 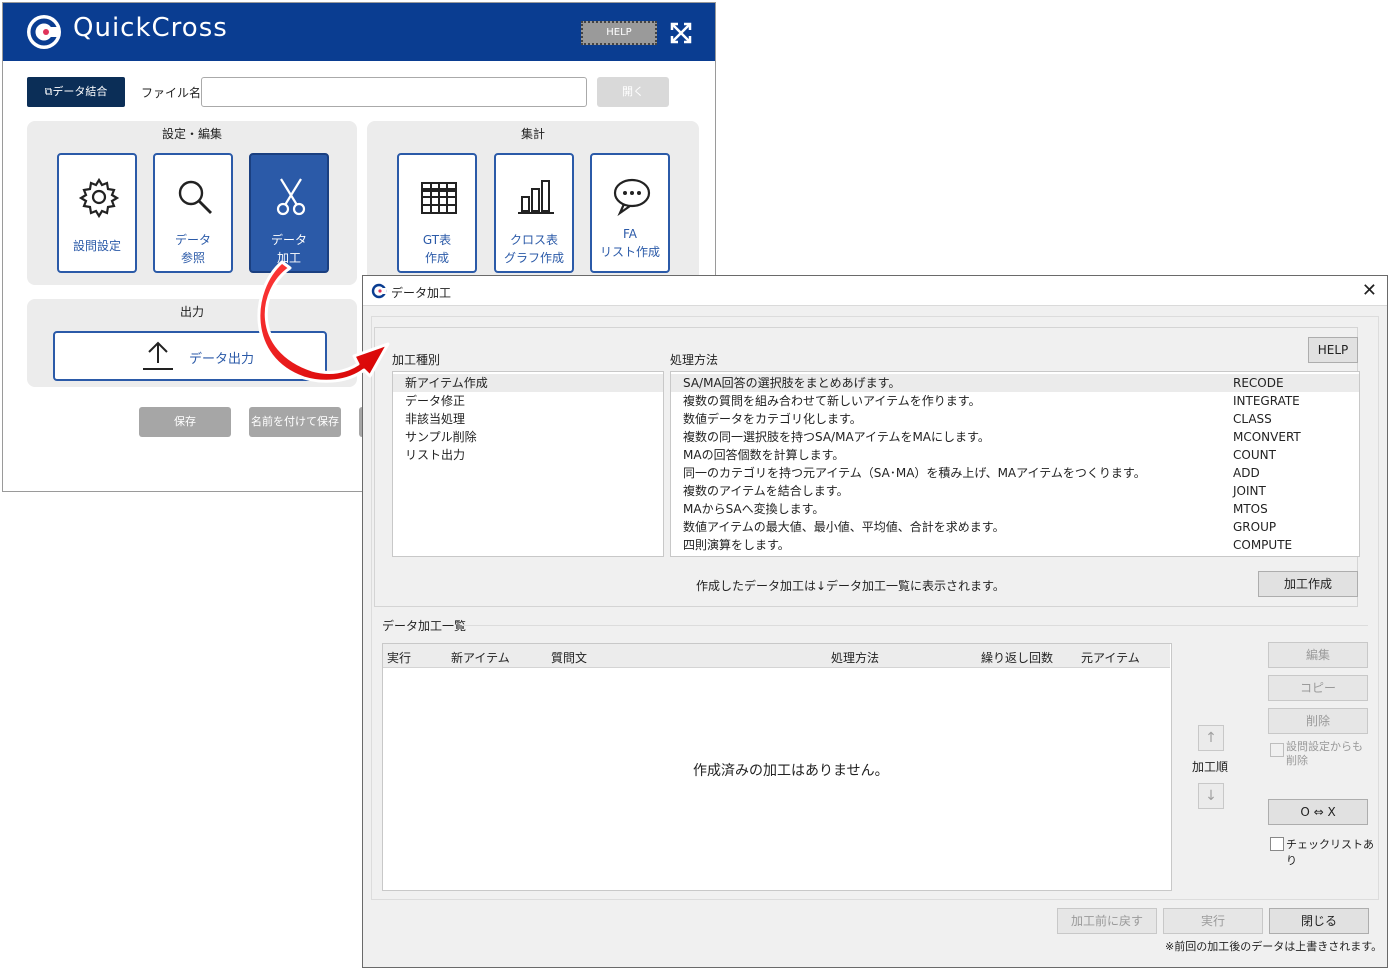 I want to click on move-up-button: ↑, so click(x=1211, y=738).